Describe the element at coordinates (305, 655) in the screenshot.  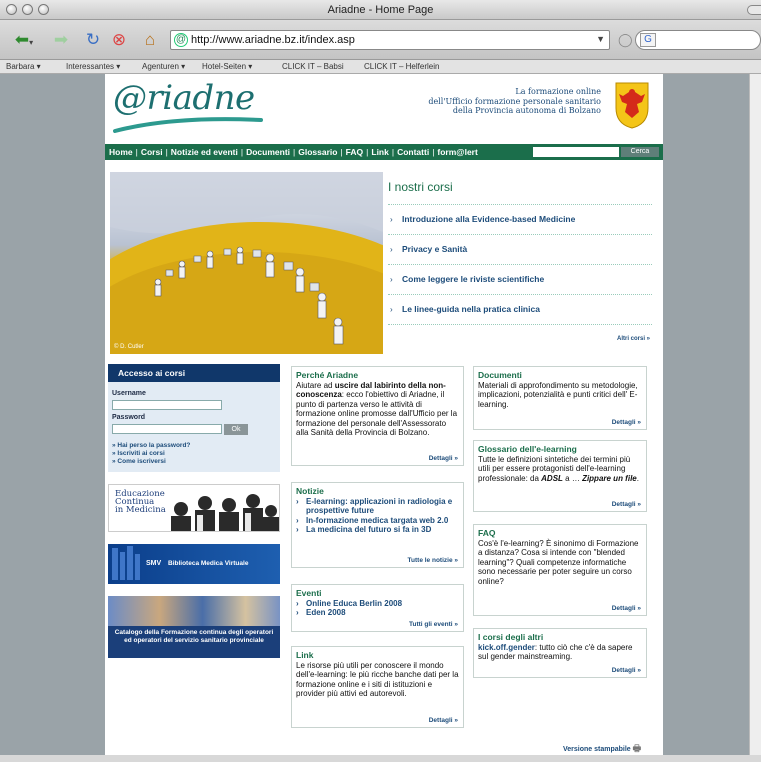
I see `box-title: Link` at that location.